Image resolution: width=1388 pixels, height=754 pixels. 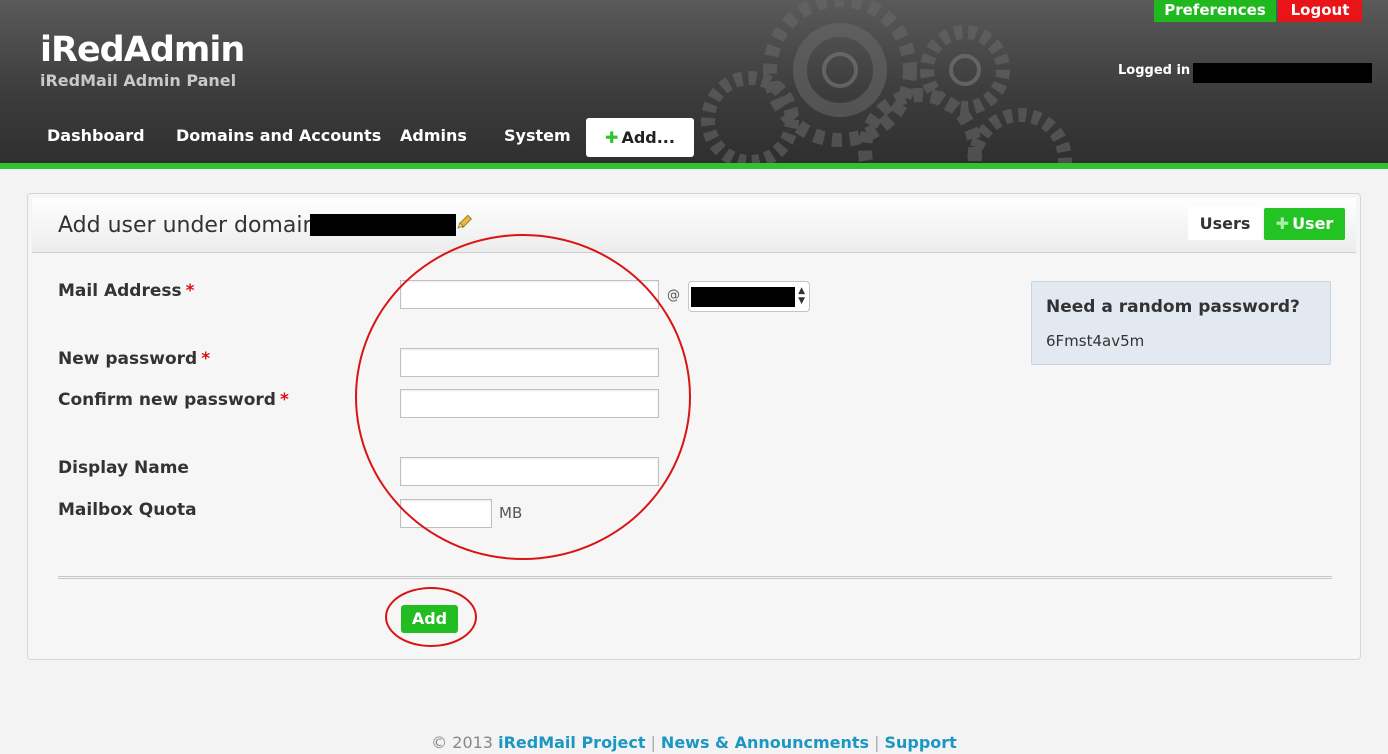 I want to click on redacted-username, so click(x=1282, y=73).